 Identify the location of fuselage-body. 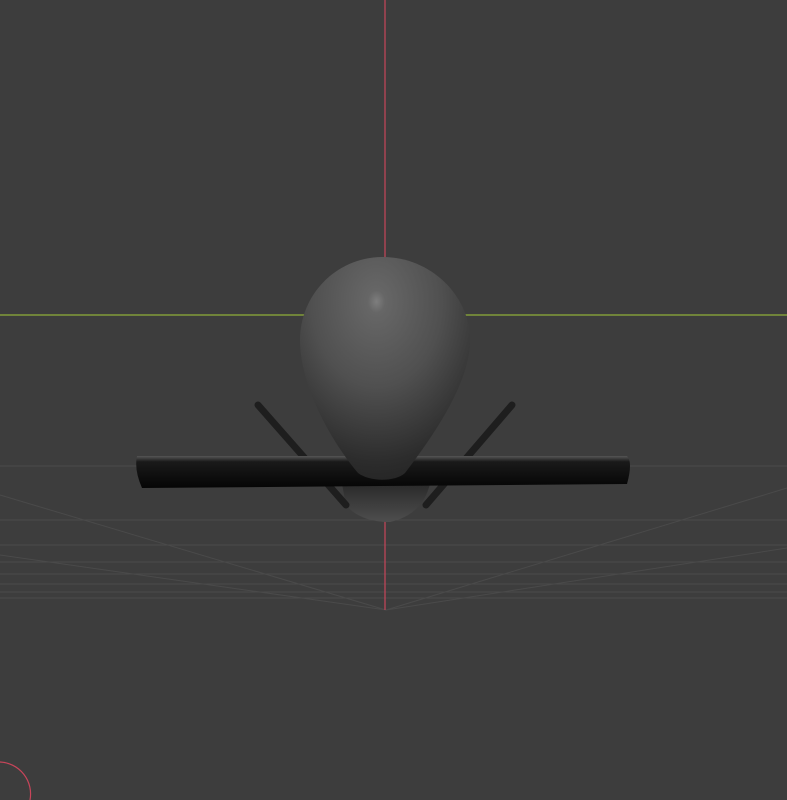
(385, 368).